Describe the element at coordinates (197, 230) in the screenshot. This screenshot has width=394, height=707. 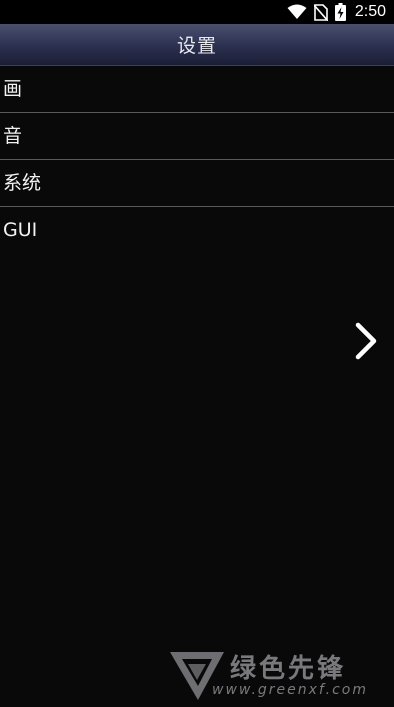
I see `menu-item-gui: GUI` at that location.